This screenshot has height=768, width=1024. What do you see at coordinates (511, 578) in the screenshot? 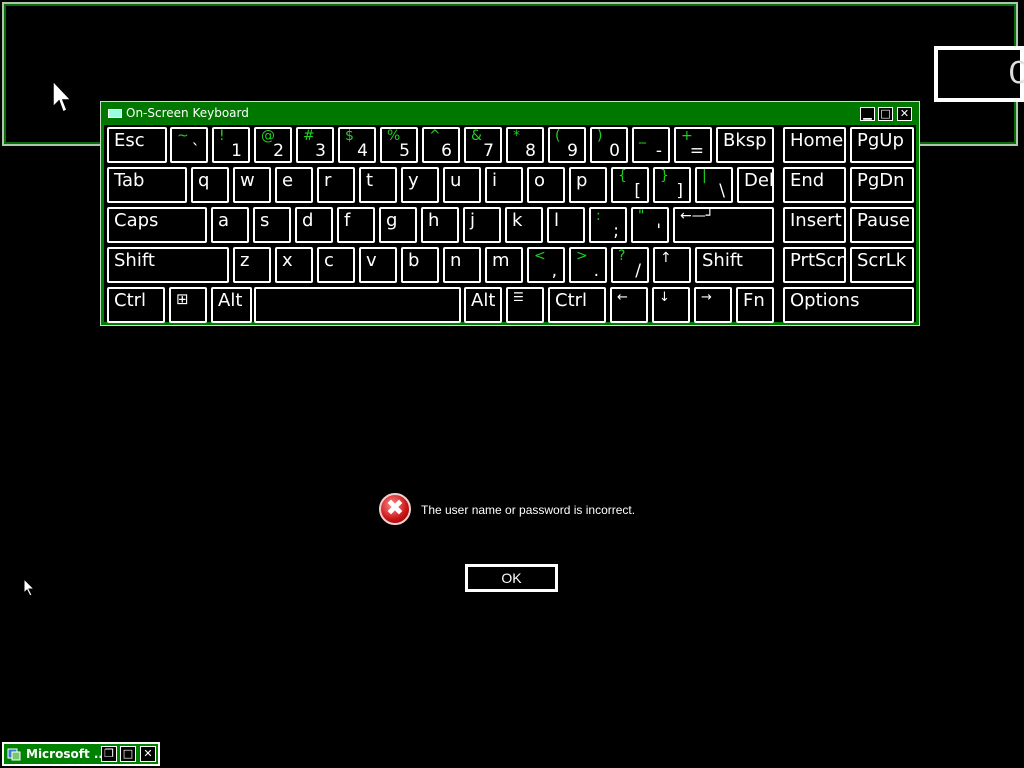
I see `ok-button: OK` at bounding box center [511, 578].